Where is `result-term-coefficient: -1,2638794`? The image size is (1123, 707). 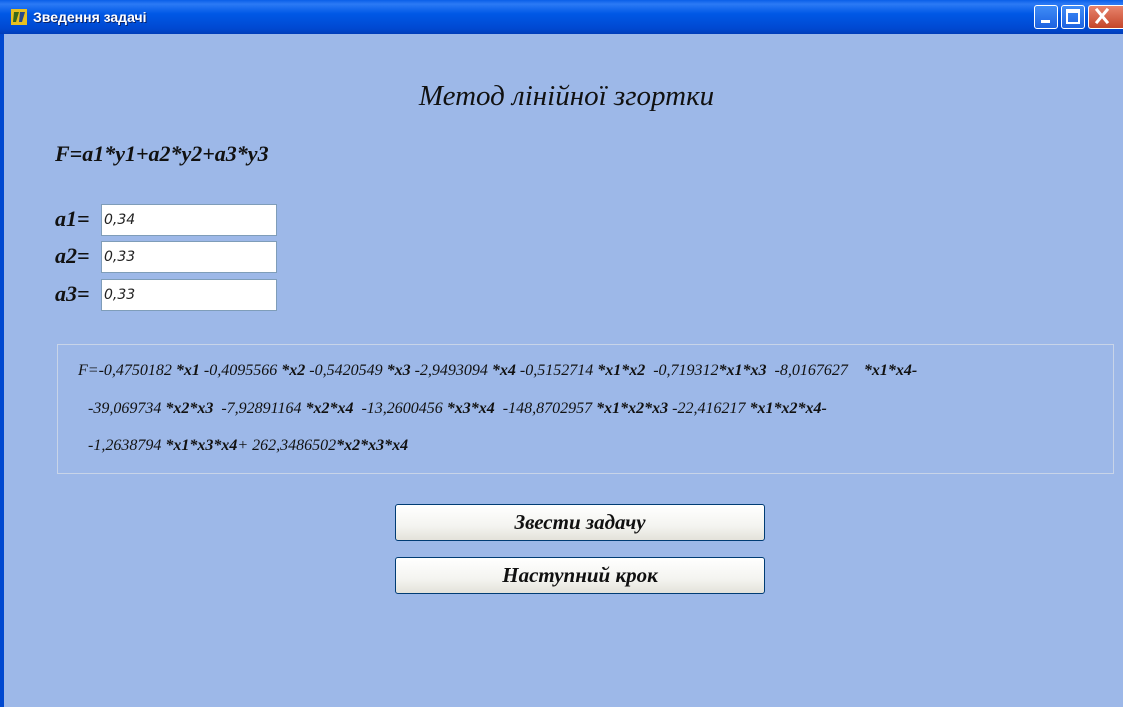
result-term-coefficient: -1,2638794 is located at coordinates (127, 445).